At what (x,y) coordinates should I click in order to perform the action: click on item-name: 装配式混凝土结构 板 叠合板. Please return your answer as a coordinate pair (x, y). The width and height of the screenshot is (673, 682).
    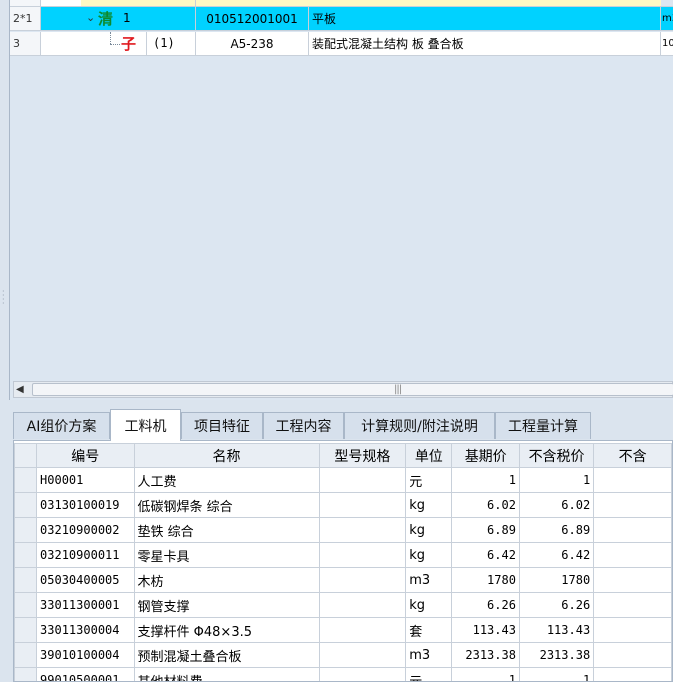
    Looking at the image, I should click on (485, 43).